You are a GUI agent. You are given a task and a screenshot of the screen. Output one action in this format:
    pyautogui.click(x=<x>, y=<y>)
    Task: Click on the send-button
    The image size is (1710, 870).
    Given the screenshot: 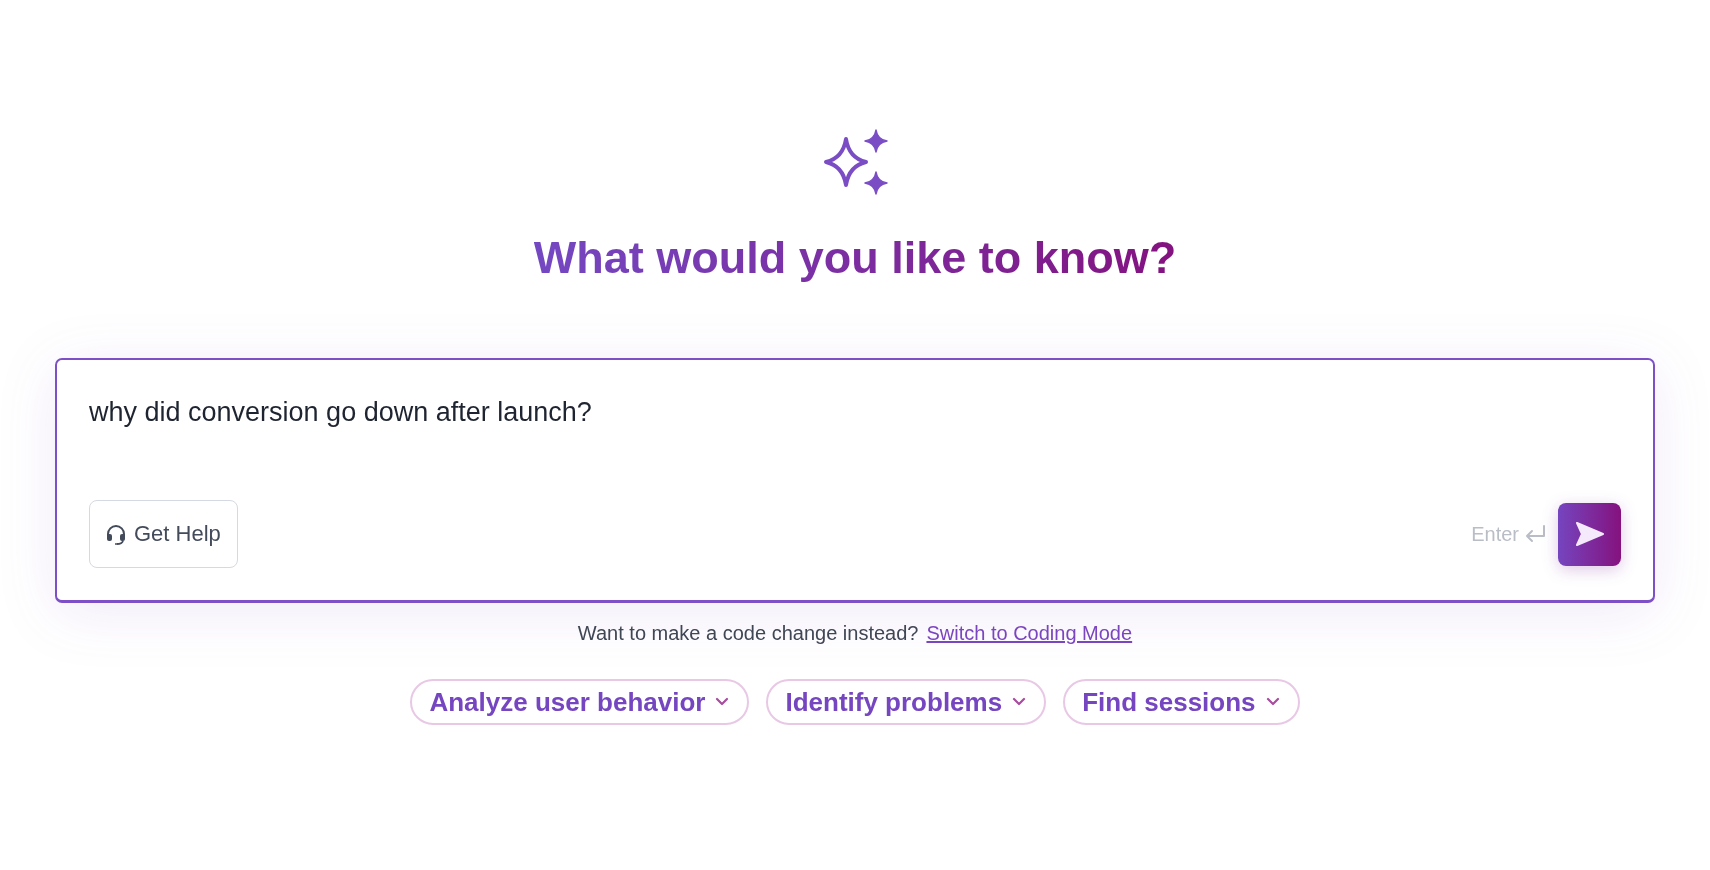 What is the action you would take?
    pyautogui.click(x=1589, y=534)
    